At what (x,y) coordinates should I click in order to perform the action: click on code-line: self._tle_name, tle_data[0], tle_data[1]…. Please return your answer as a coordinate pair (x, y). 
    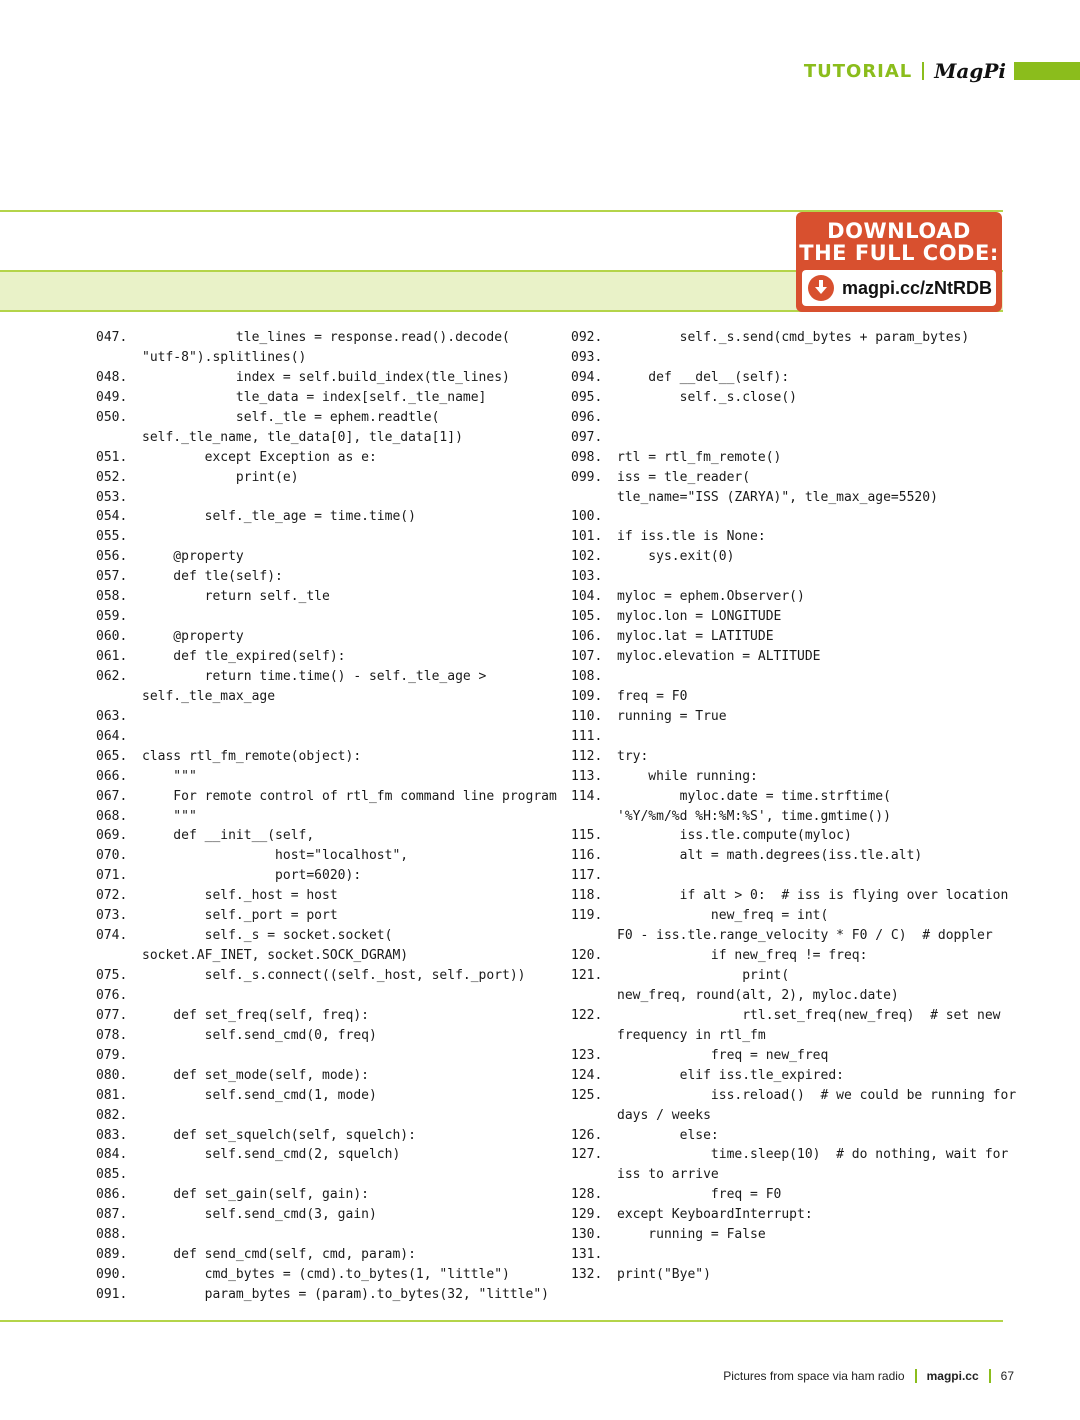
    Looking at the image, I should click on (321, 438).